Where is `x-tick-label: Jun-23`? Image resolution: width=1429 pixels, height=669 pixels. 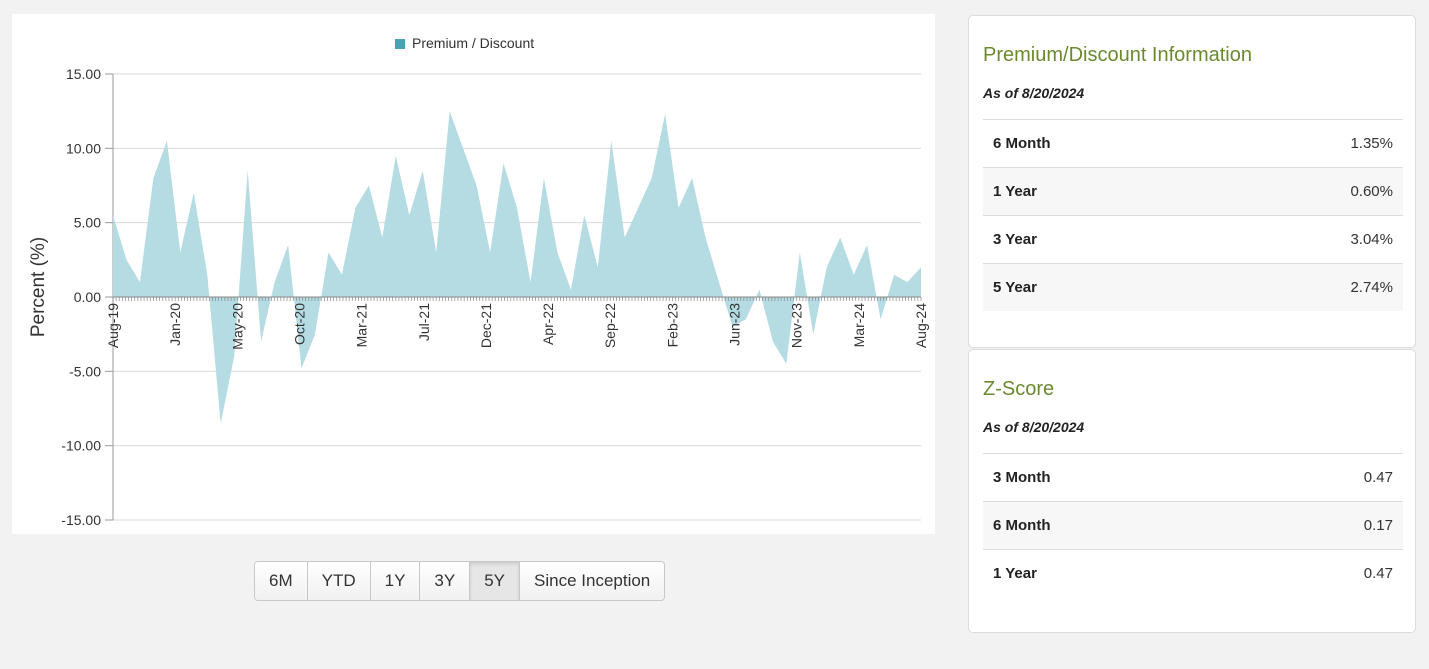
x-tick-label: Jun-23 is located at coordinates (735, 324).